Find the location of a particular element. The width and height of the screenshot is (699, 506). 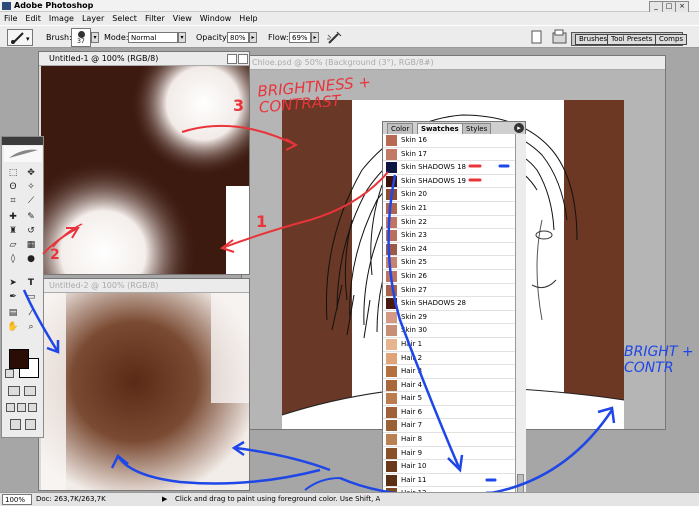

zoom-level-field: 100% is located at coordinates (17, 499).